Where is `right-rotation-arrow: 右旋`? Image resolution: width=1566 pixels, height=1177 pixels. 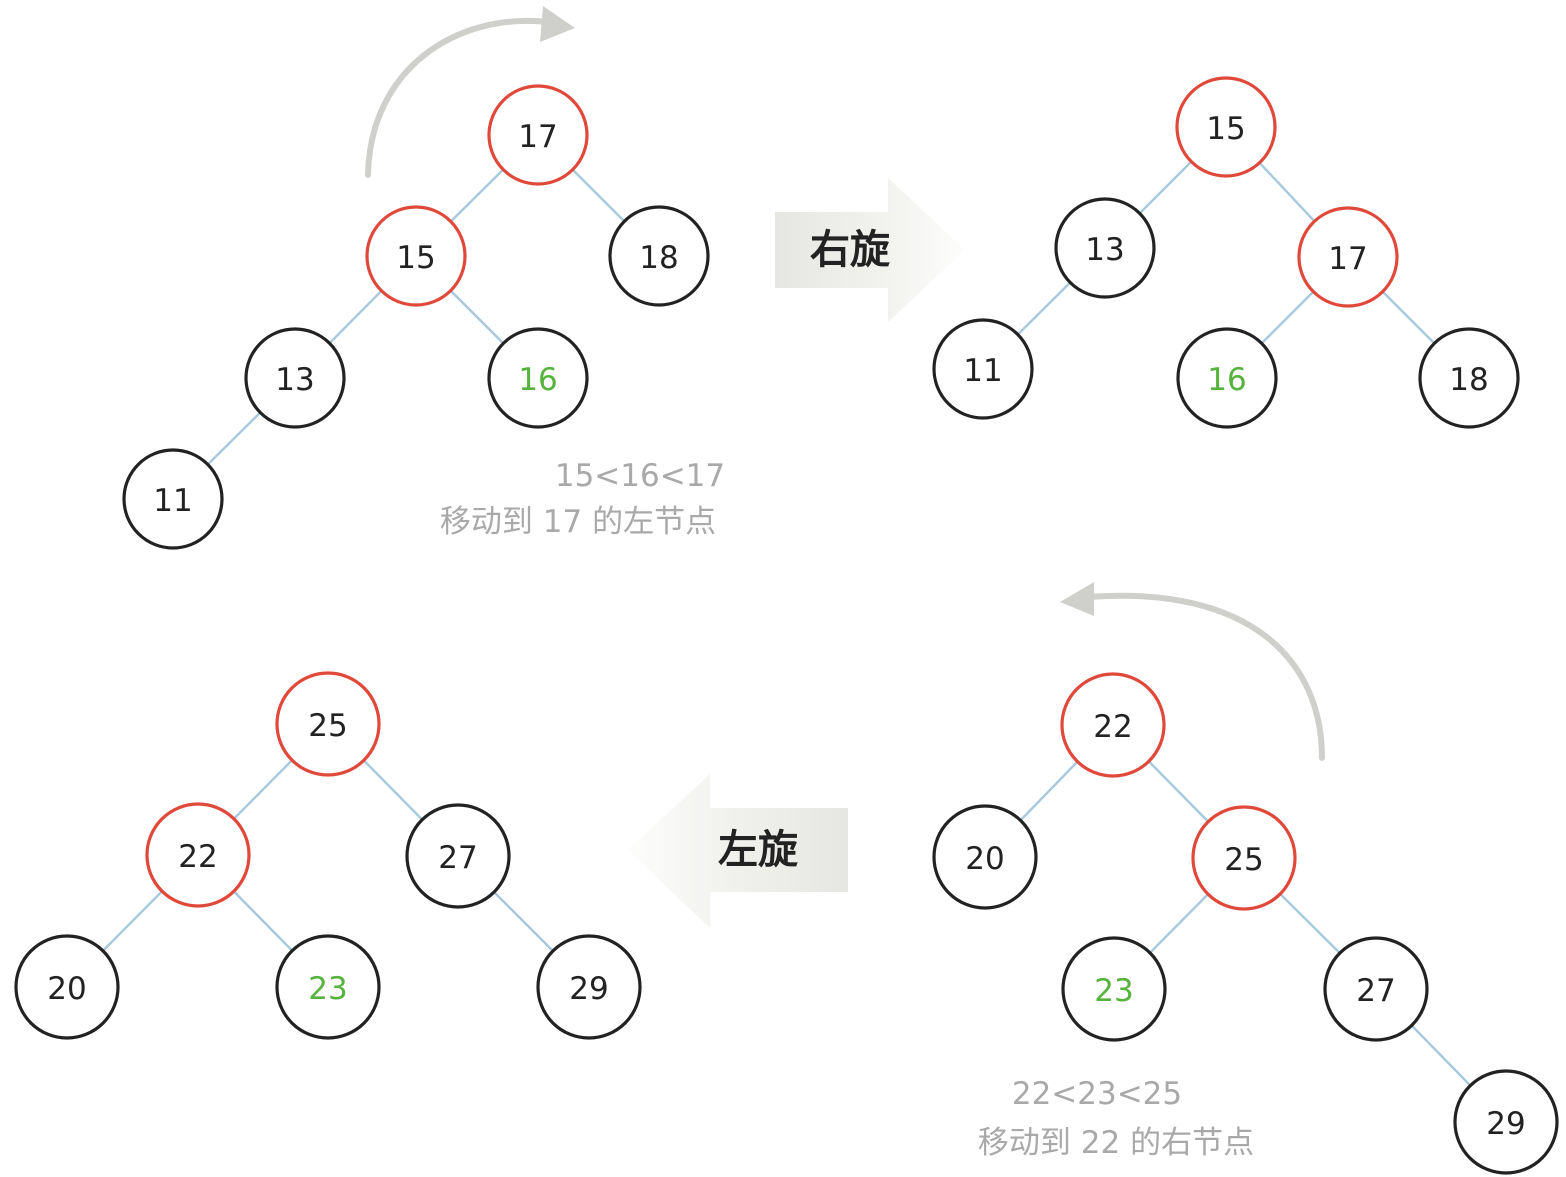 right-rotation-arrow: 右旋 is located at coordinates (870, 250).